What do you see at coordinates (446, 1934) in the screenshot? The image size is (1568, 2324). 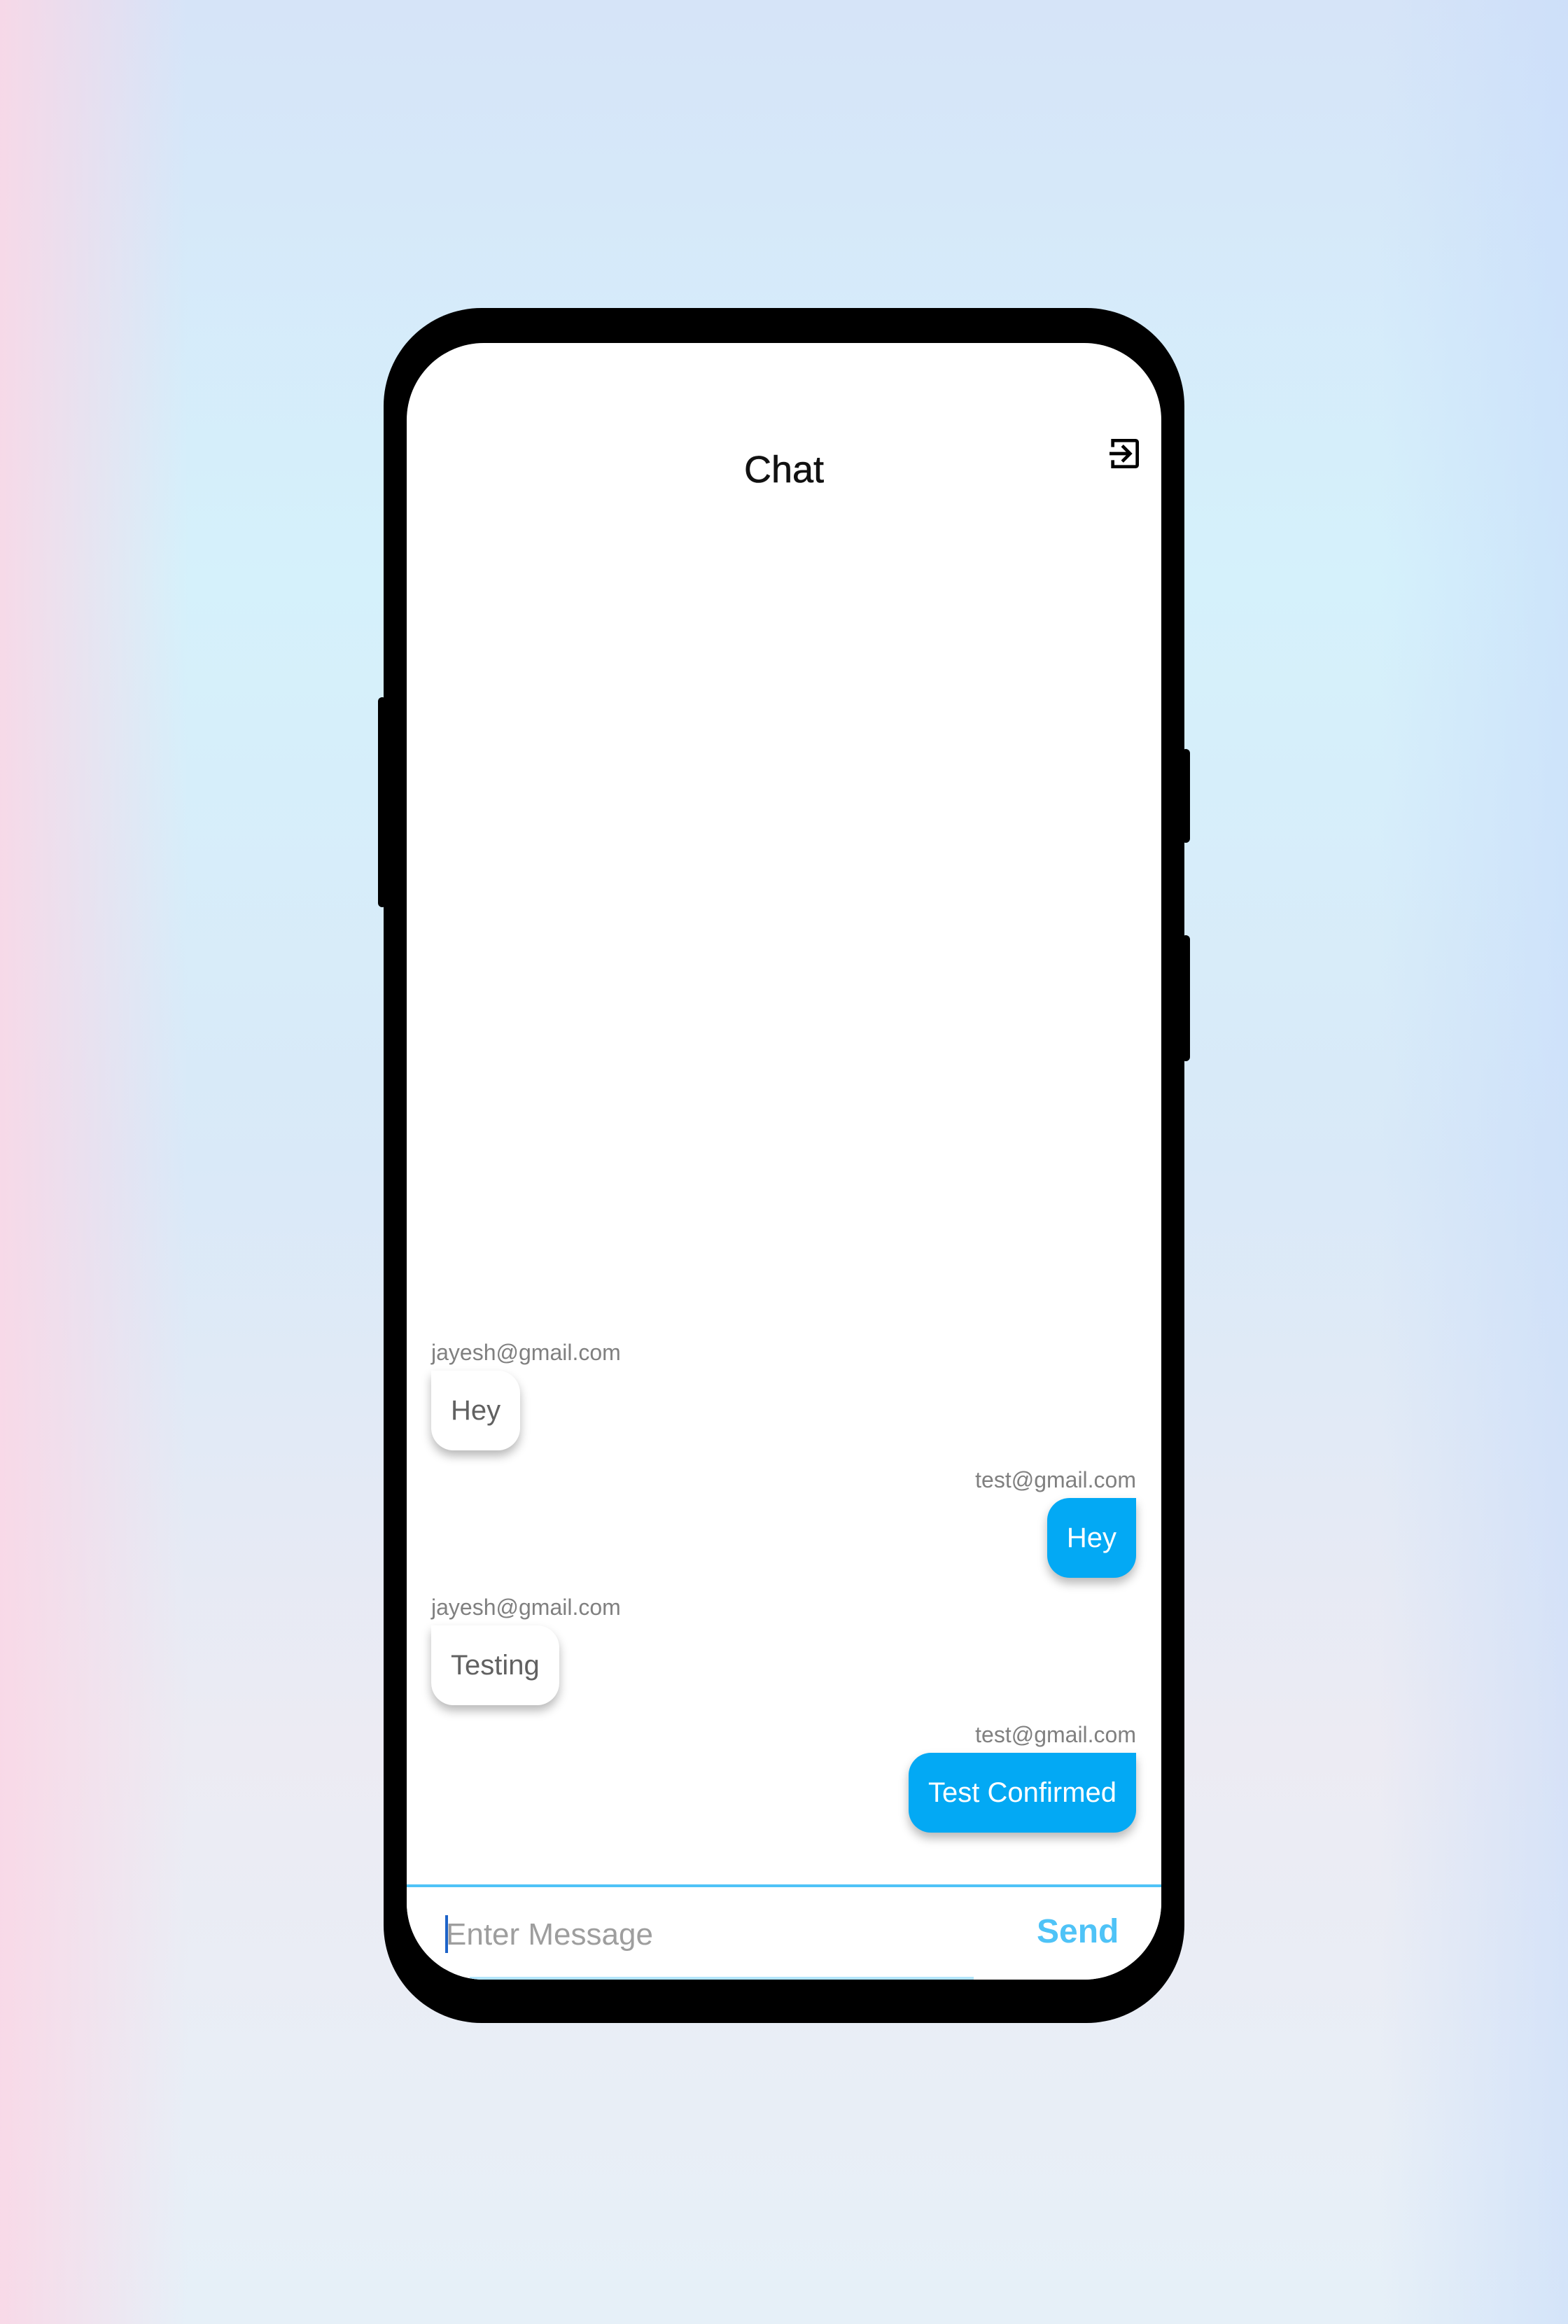 I see `text-cursor` at bounding box center [446, 1934].